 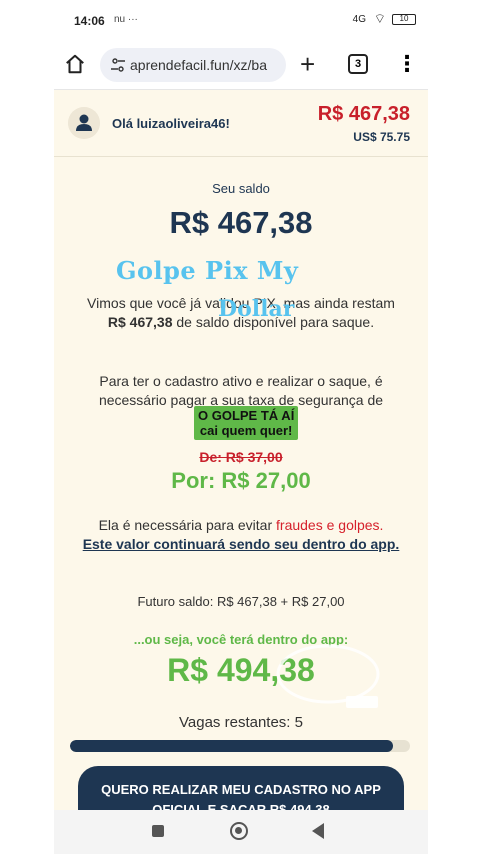 I want to click on tab-switcher-icon: 3, so click(x=358, y=64).